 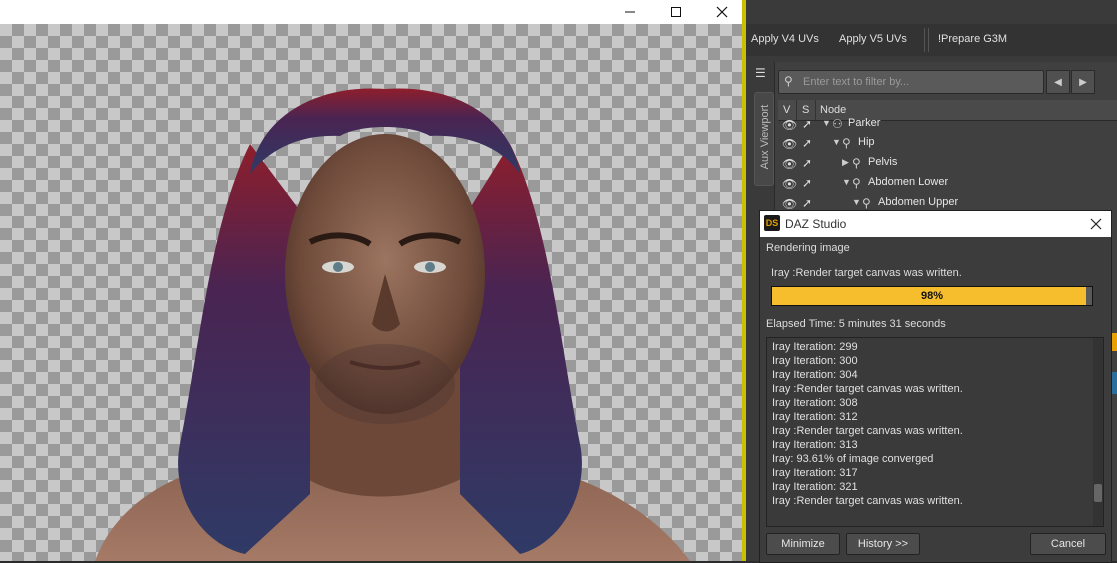 I want to click on forward-arrow-button: ▶, so click(x=1083, y=82).